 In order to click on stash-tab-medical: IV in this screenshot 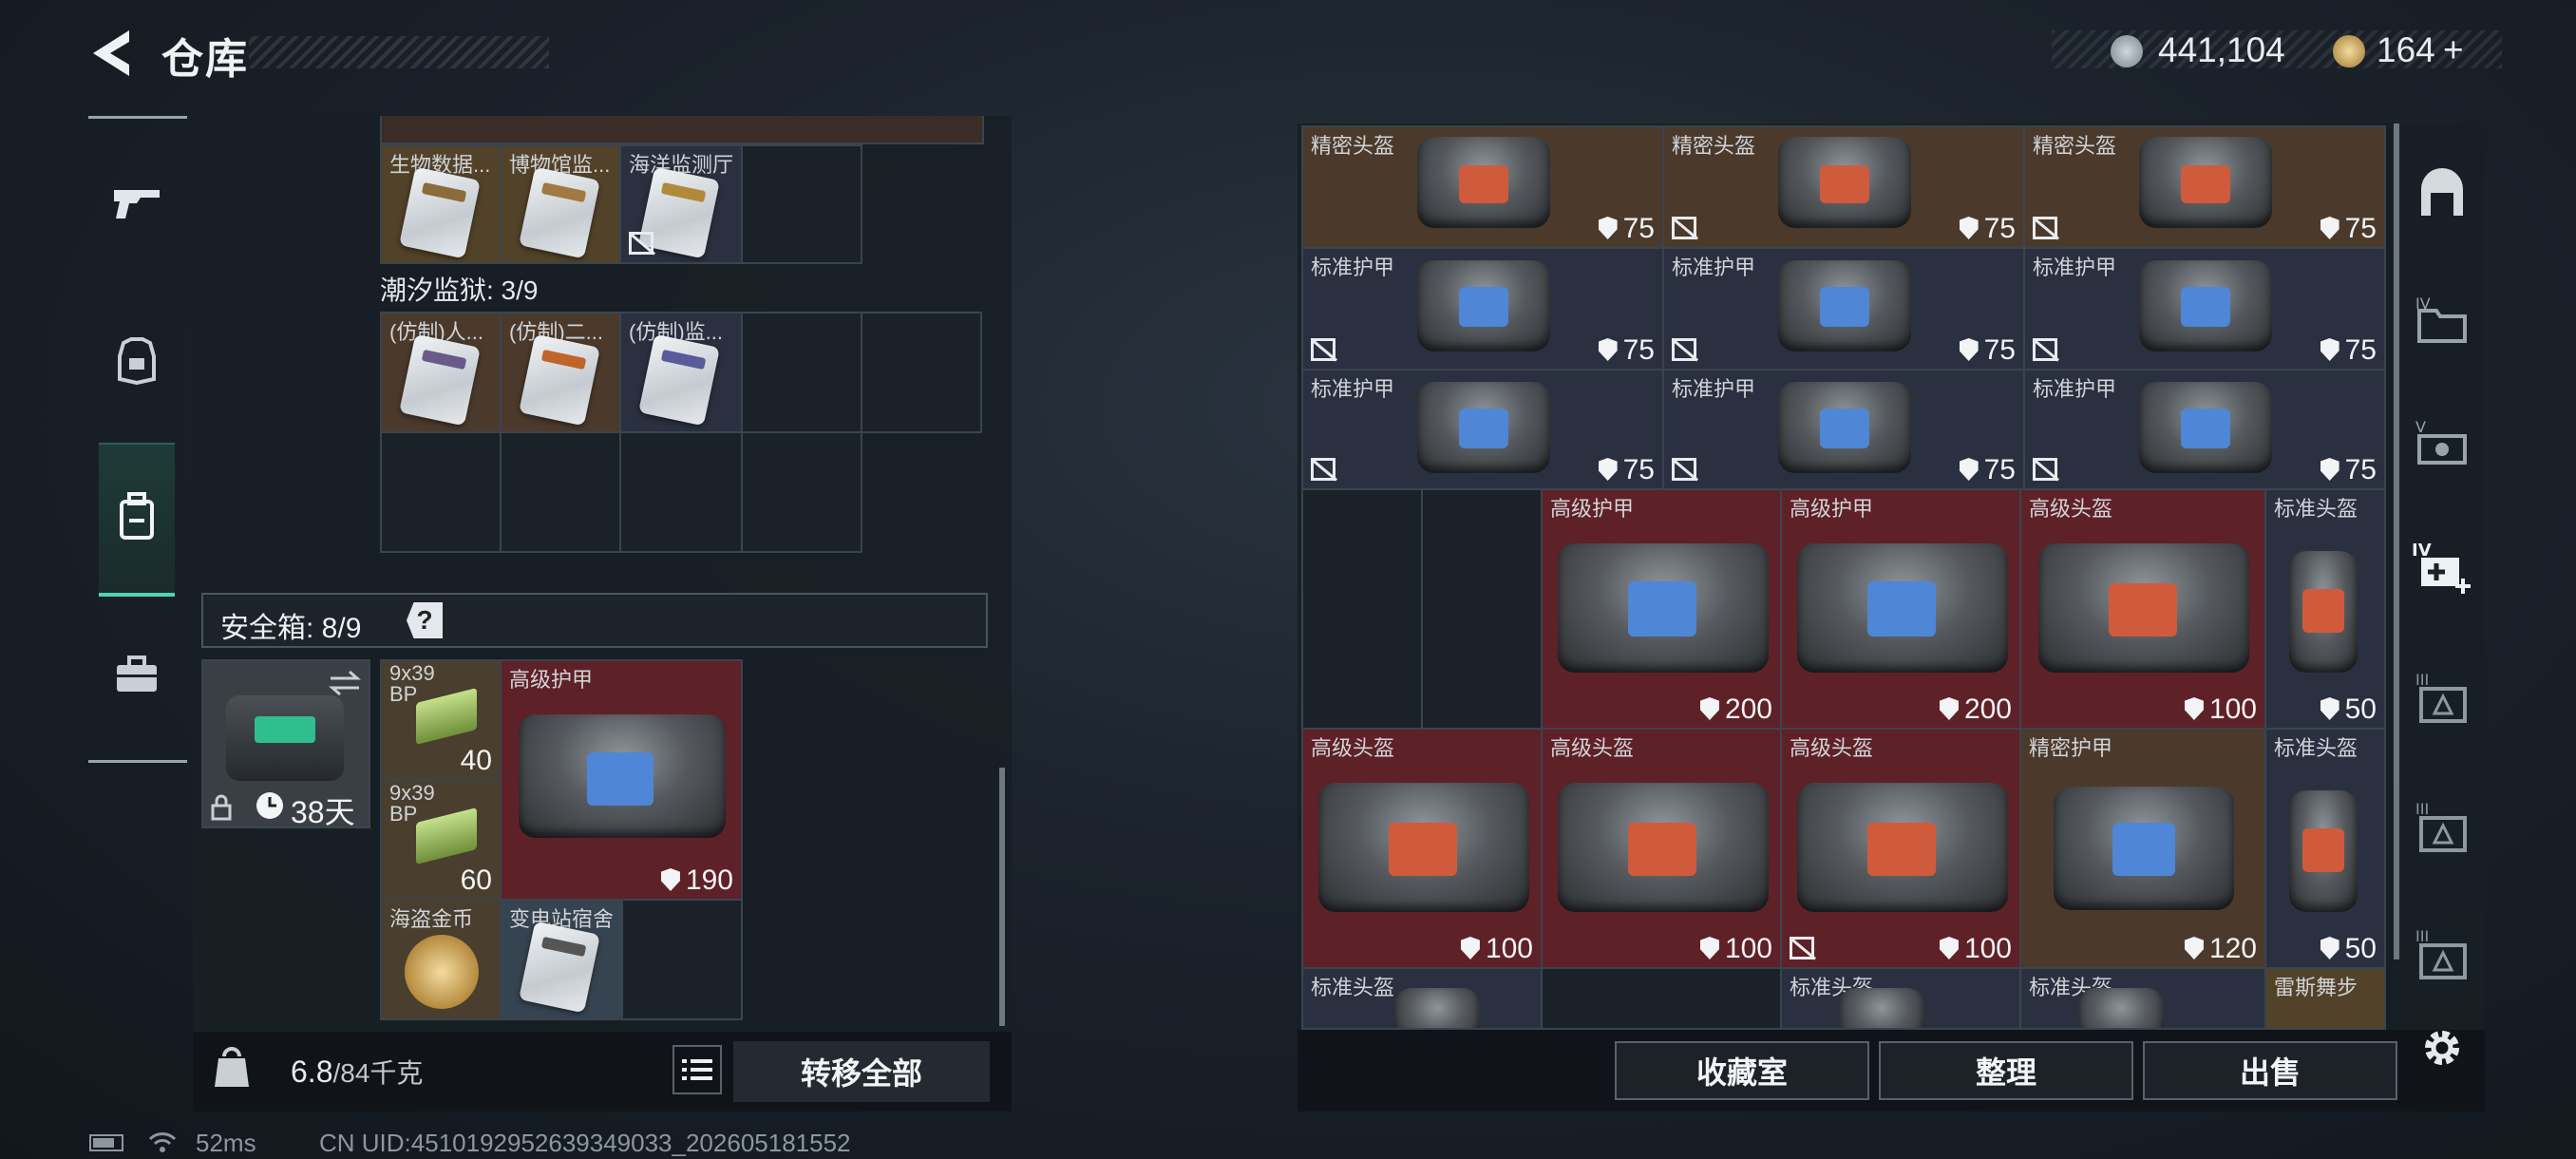, I will do `click(2442, 567)`.